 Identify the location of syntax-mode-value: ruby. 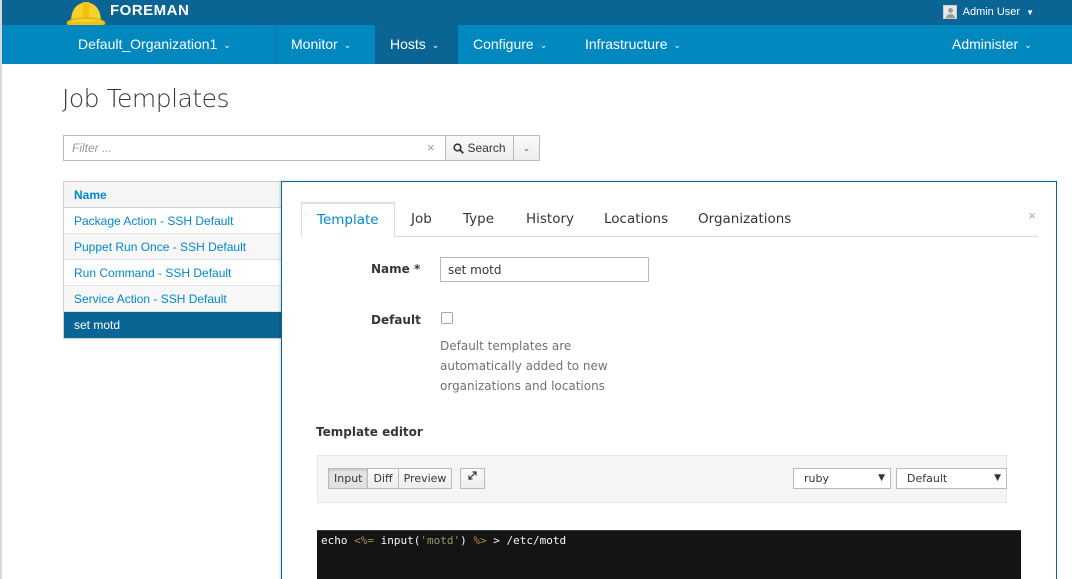
(816, 478).